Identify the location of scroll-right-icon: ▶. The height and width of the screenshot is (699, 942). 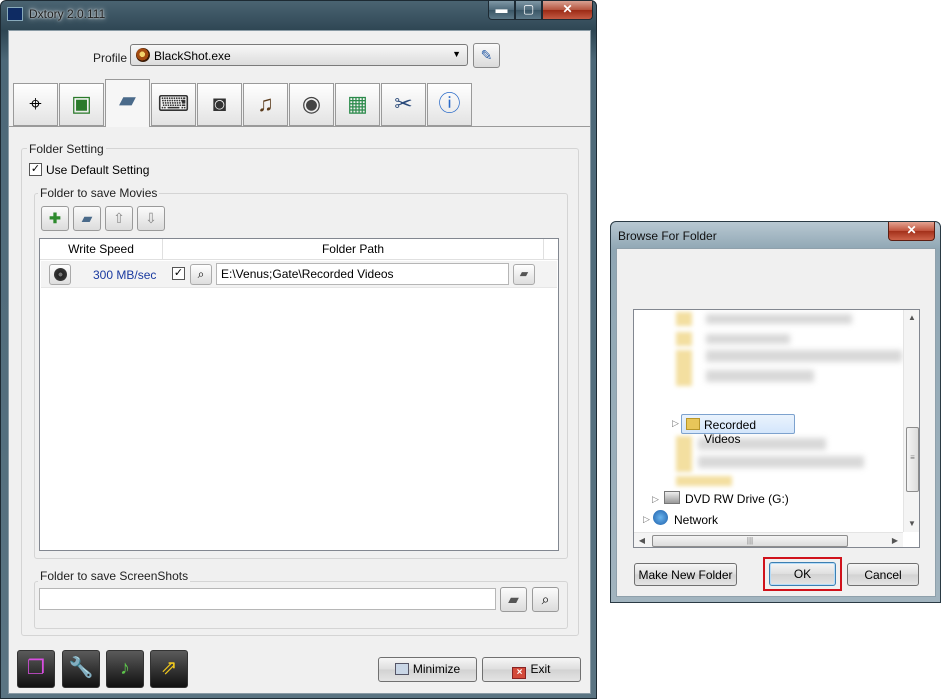
(895, 540).